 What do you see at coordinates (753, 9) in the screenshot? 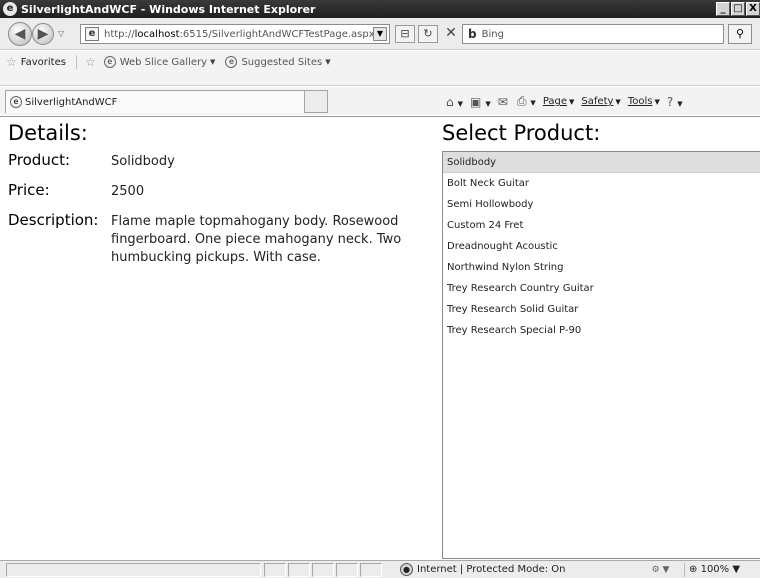
I see `close-button: X` at bounding box center [753, 9].